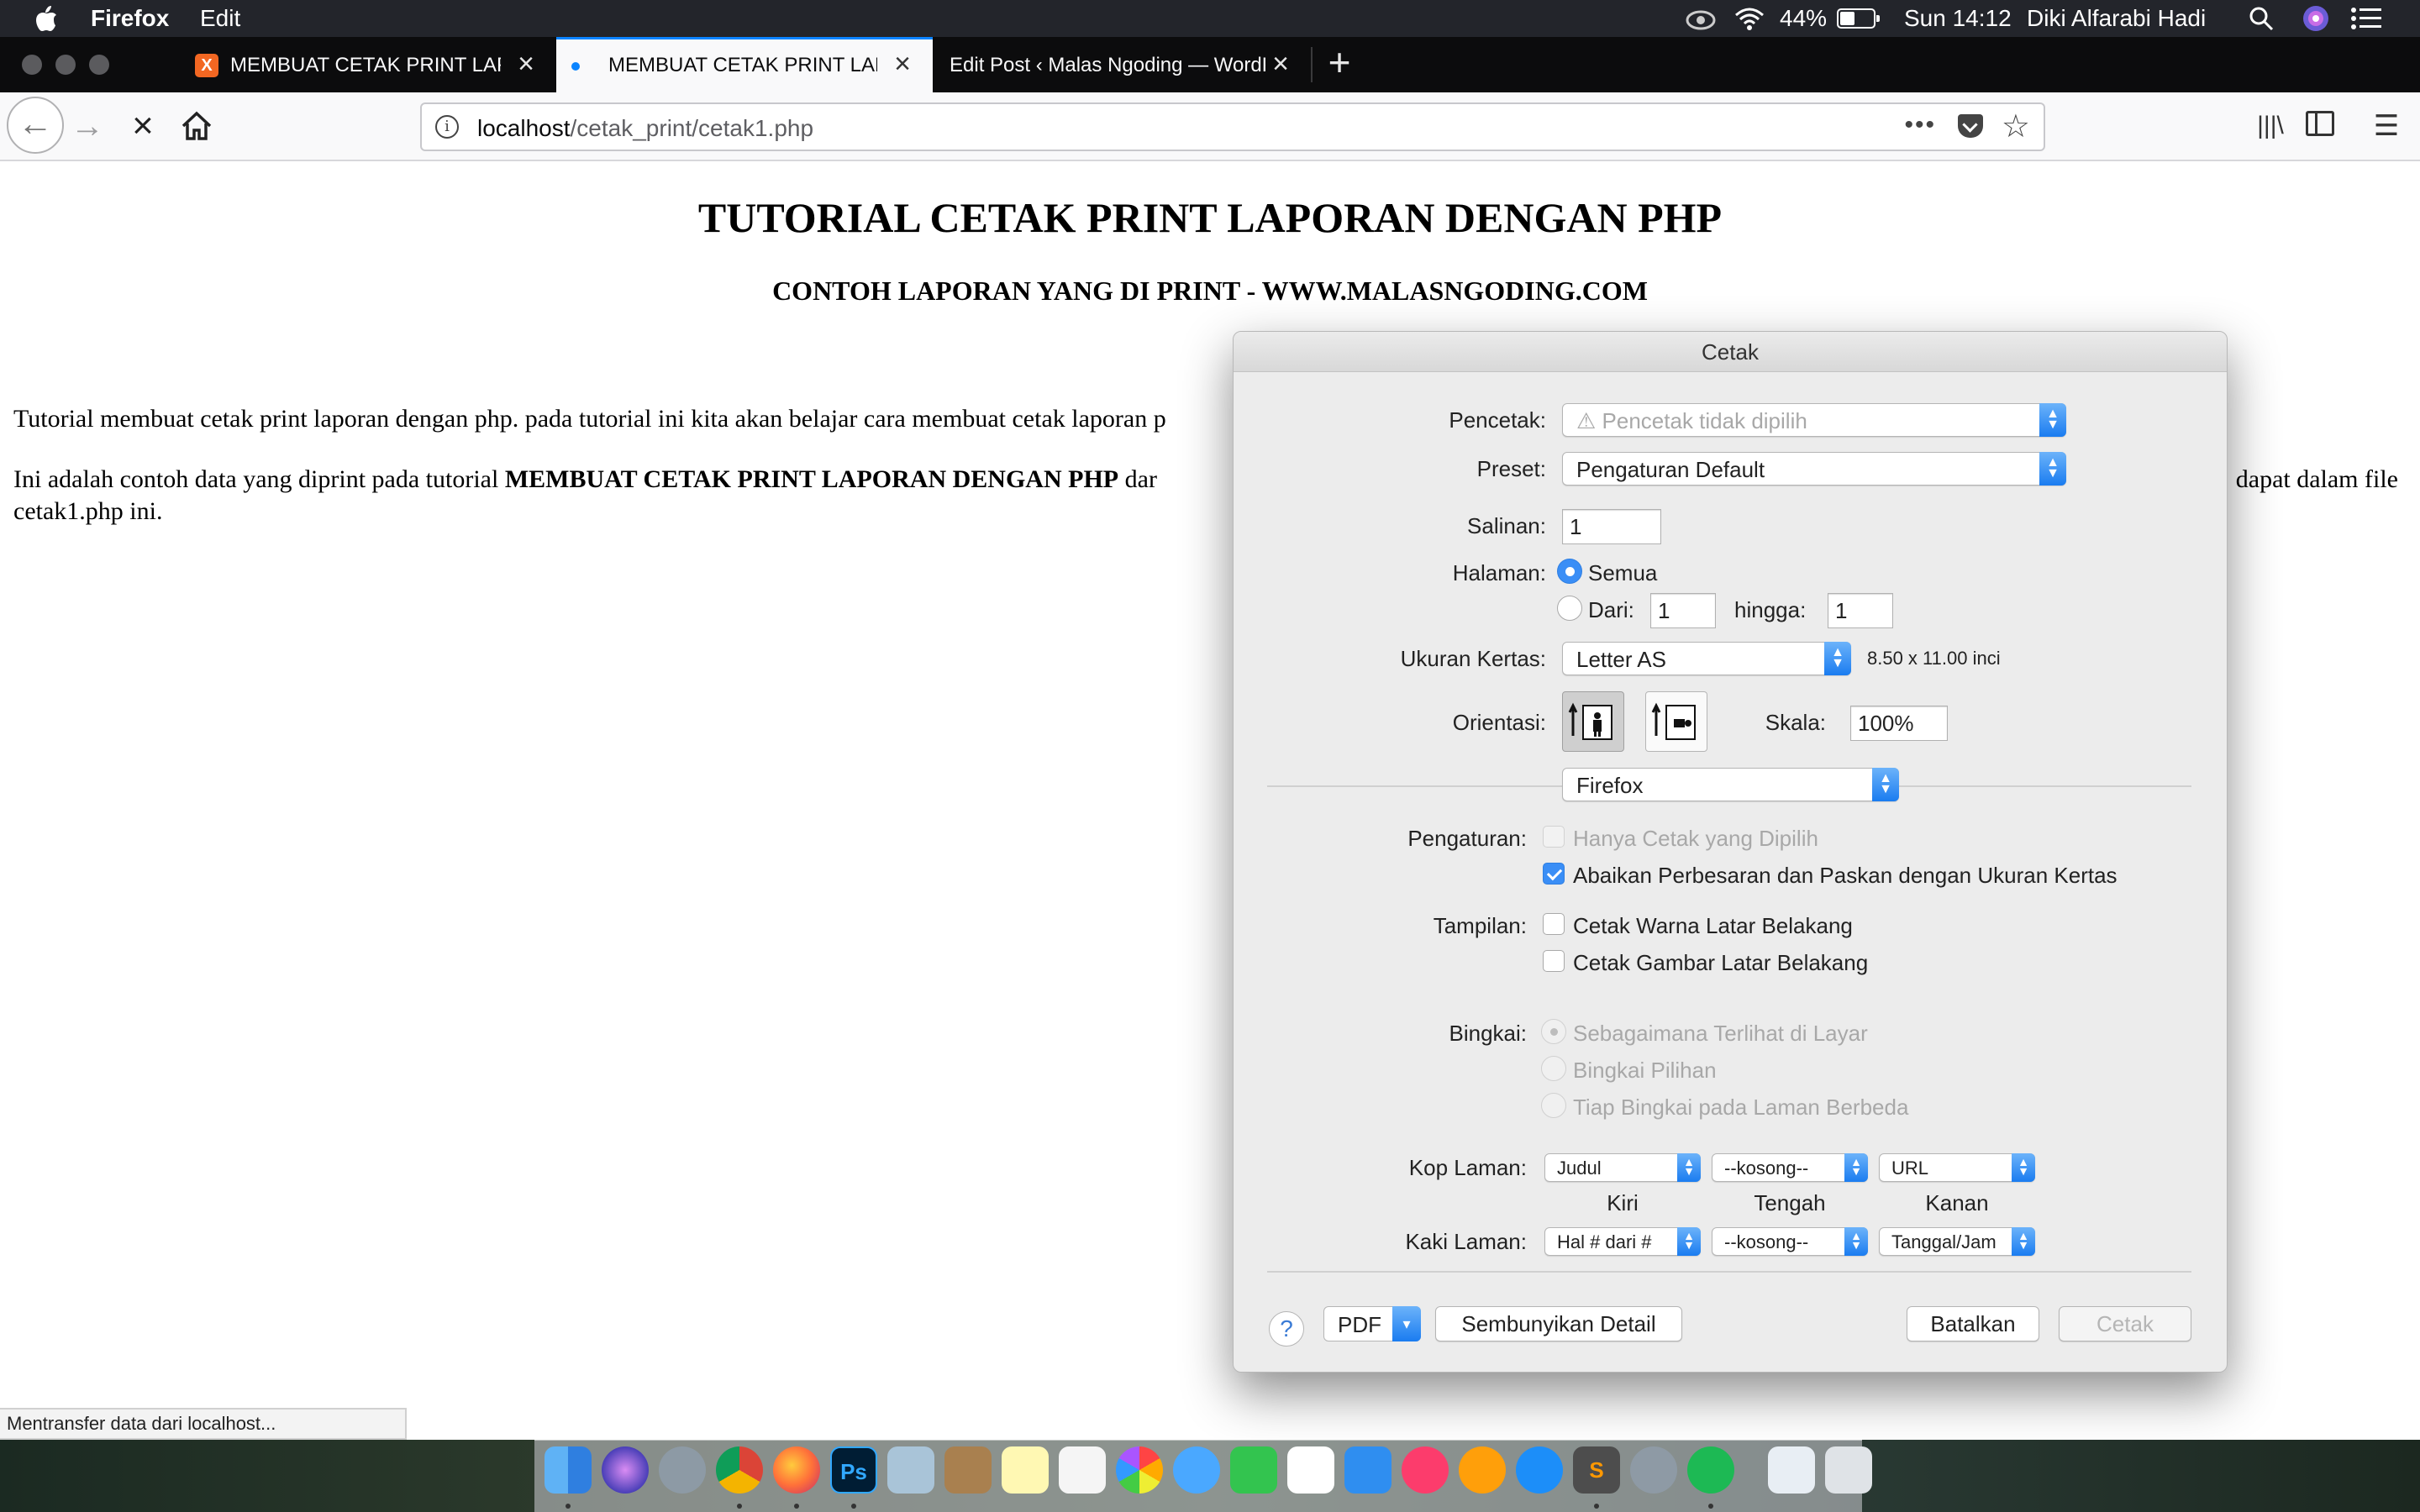 The width and height of the screenshot is (2420, 1512). I want to click on library-icon: |||\, so click(2270, 126).